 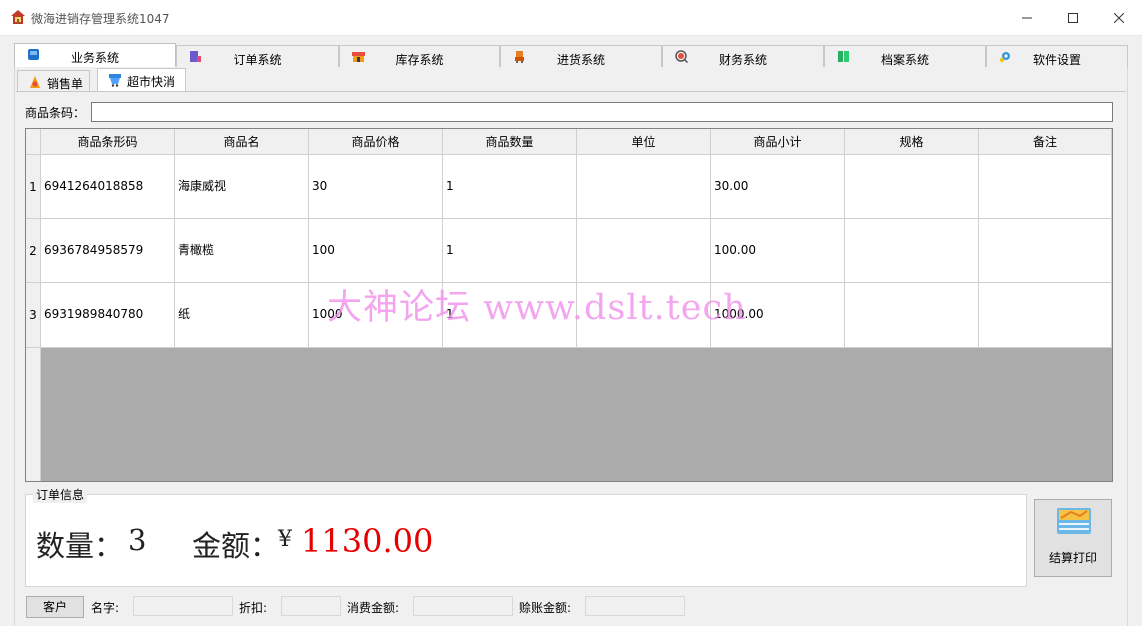 What do you see at coordinates (571, 18) in the screenshot?
I see `title-bar: 微海进销存管理系统1047` at bounding box center [571, 18].